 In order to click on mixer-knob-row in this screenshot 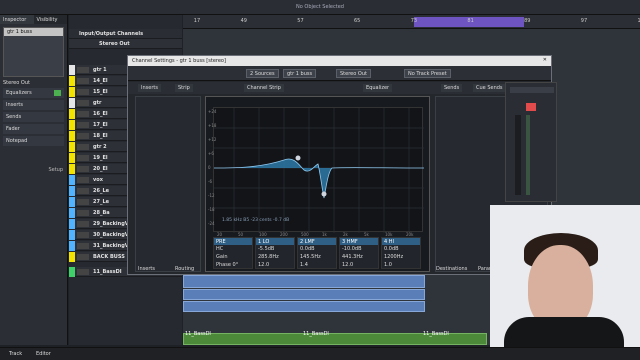, I will do `click(532, 90)`.